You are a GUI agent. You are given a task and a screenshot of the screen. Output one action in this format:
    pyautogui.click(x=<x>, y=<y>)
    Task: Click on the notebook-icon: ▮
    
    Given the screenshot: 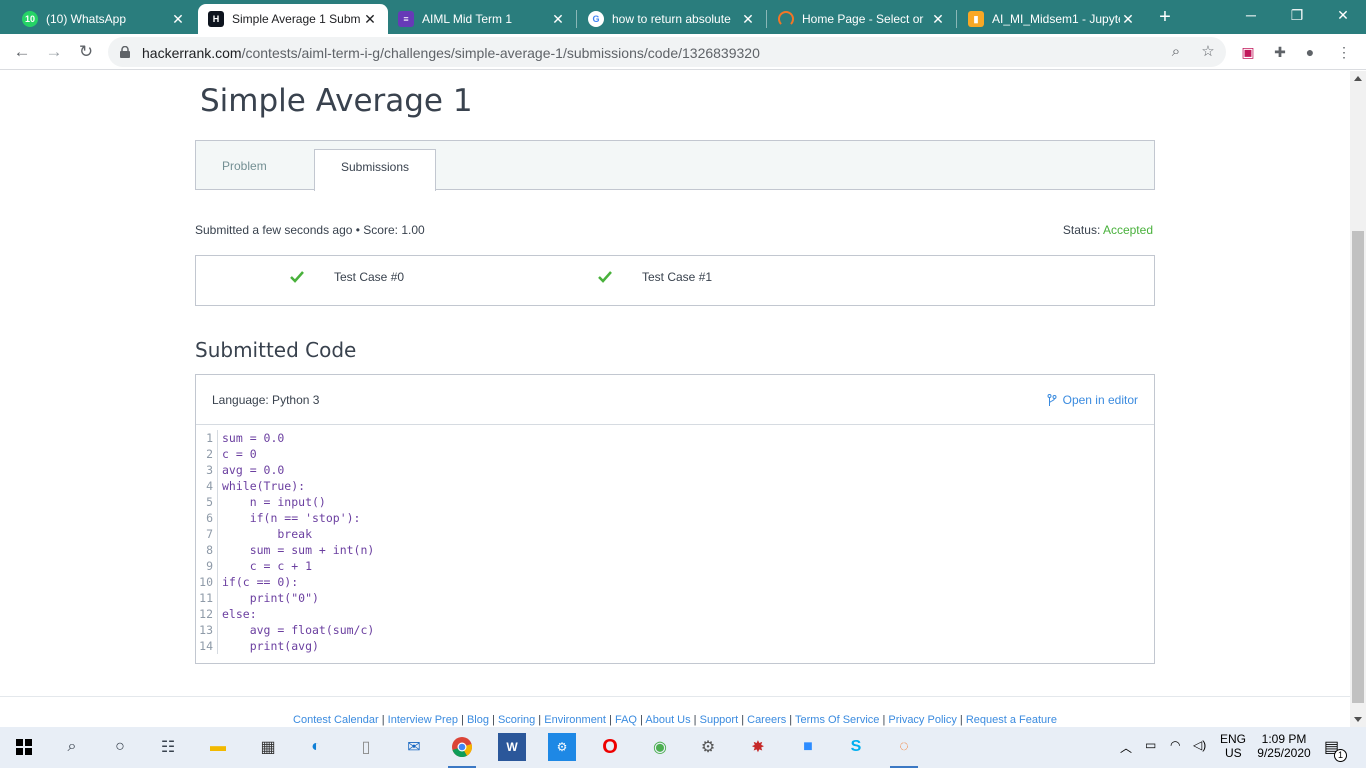 What is the action you would take?
    pyautogui.click(x=976, y=19)
    